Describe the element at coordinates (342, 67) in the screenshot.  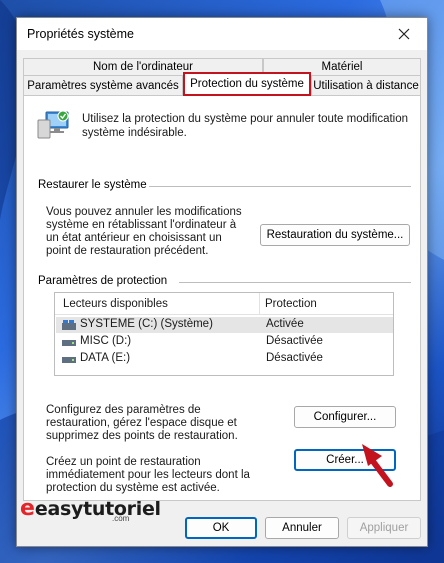
I see `tab-label: Matériel` at that location.